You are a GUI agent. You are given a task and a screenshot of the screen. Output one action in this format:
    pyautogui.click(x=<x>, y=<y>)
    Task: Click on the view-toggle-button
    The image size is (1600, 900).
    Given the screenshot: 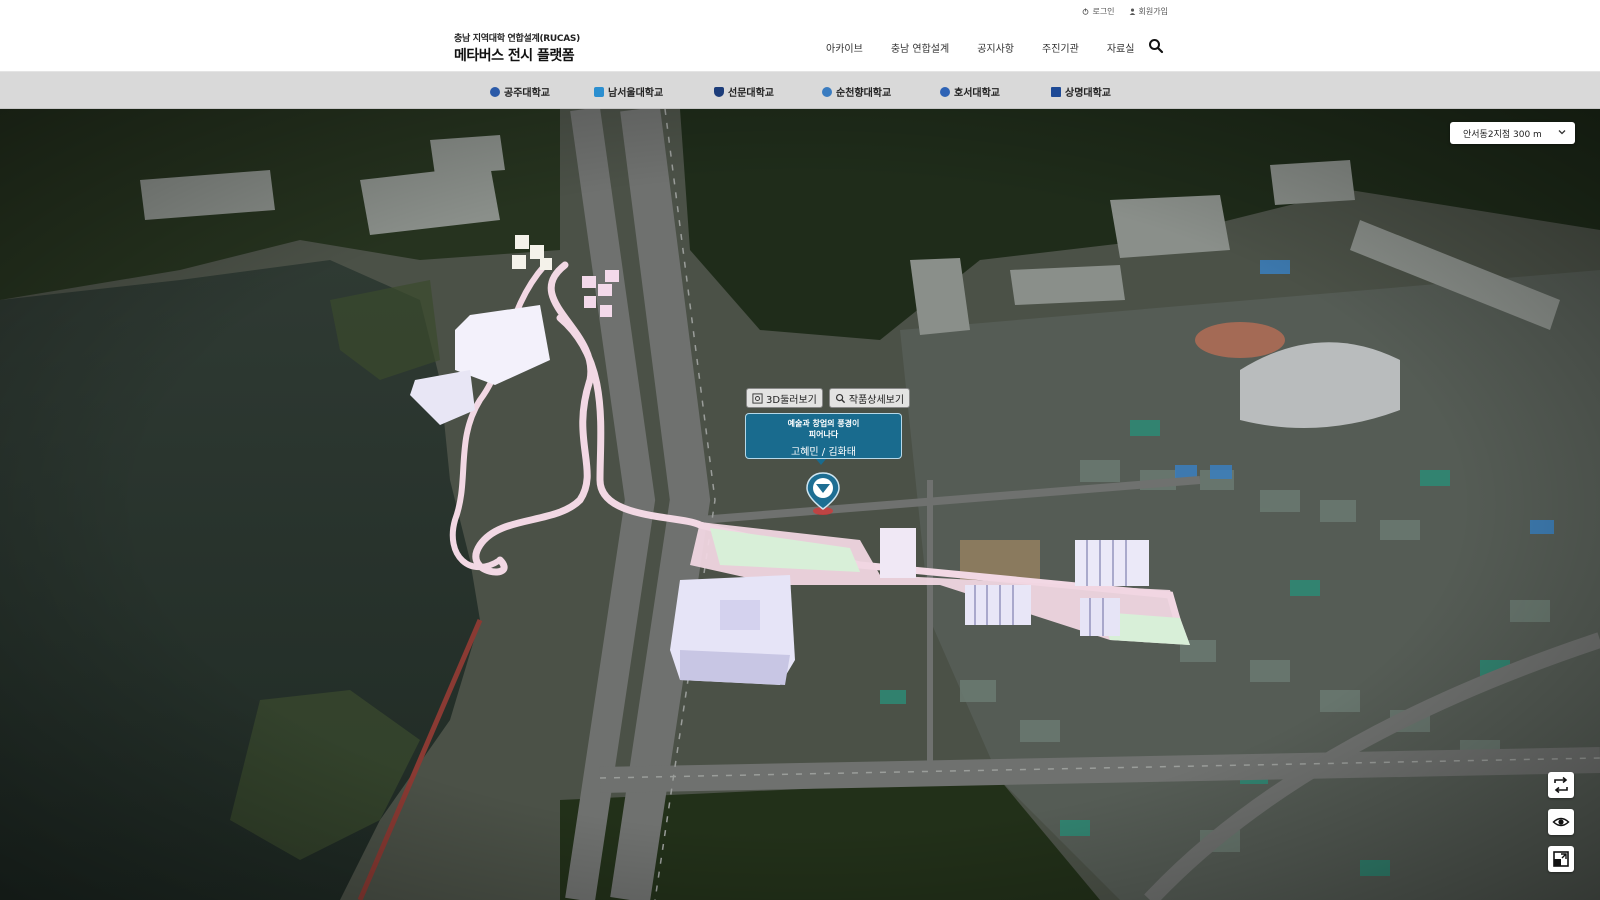 What is the action you would take?
    pyautogui.click(x=1561, y=822)
    